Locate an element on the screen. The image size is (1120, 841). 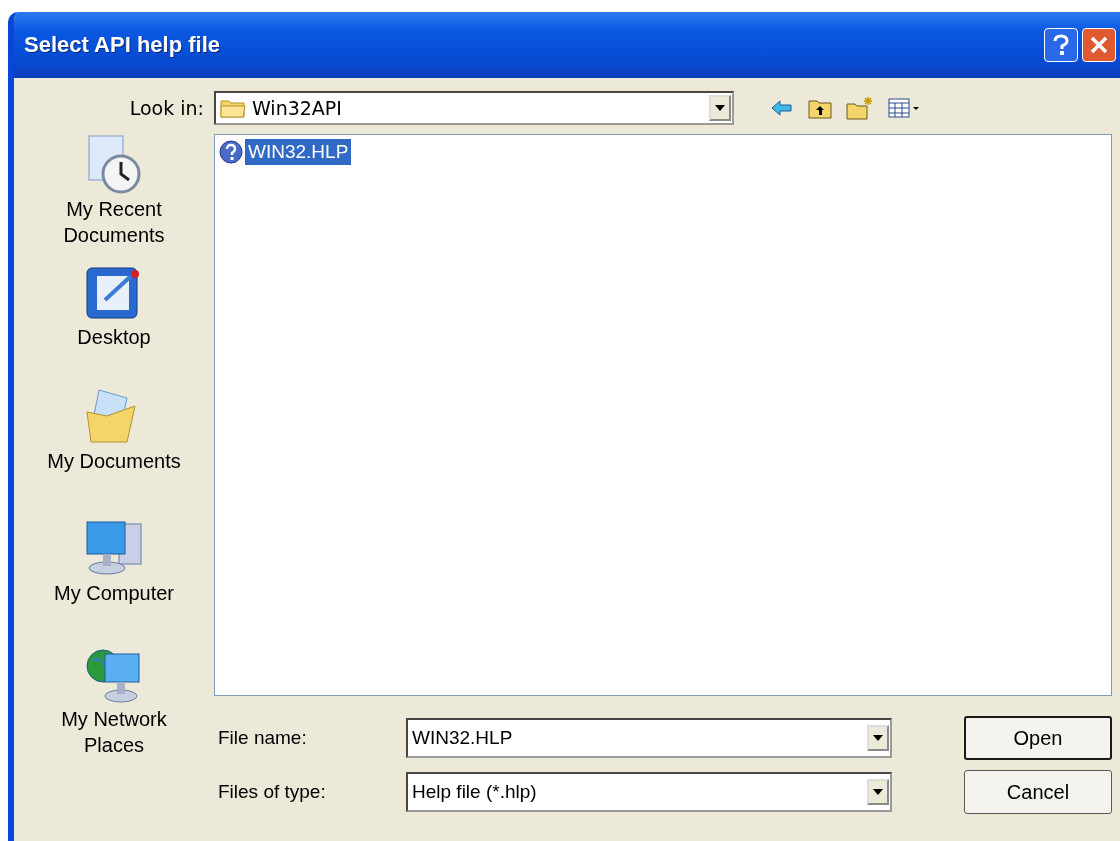
file-type-dropdown: Help file (*.hlp) is located at coordinates (649, 792).